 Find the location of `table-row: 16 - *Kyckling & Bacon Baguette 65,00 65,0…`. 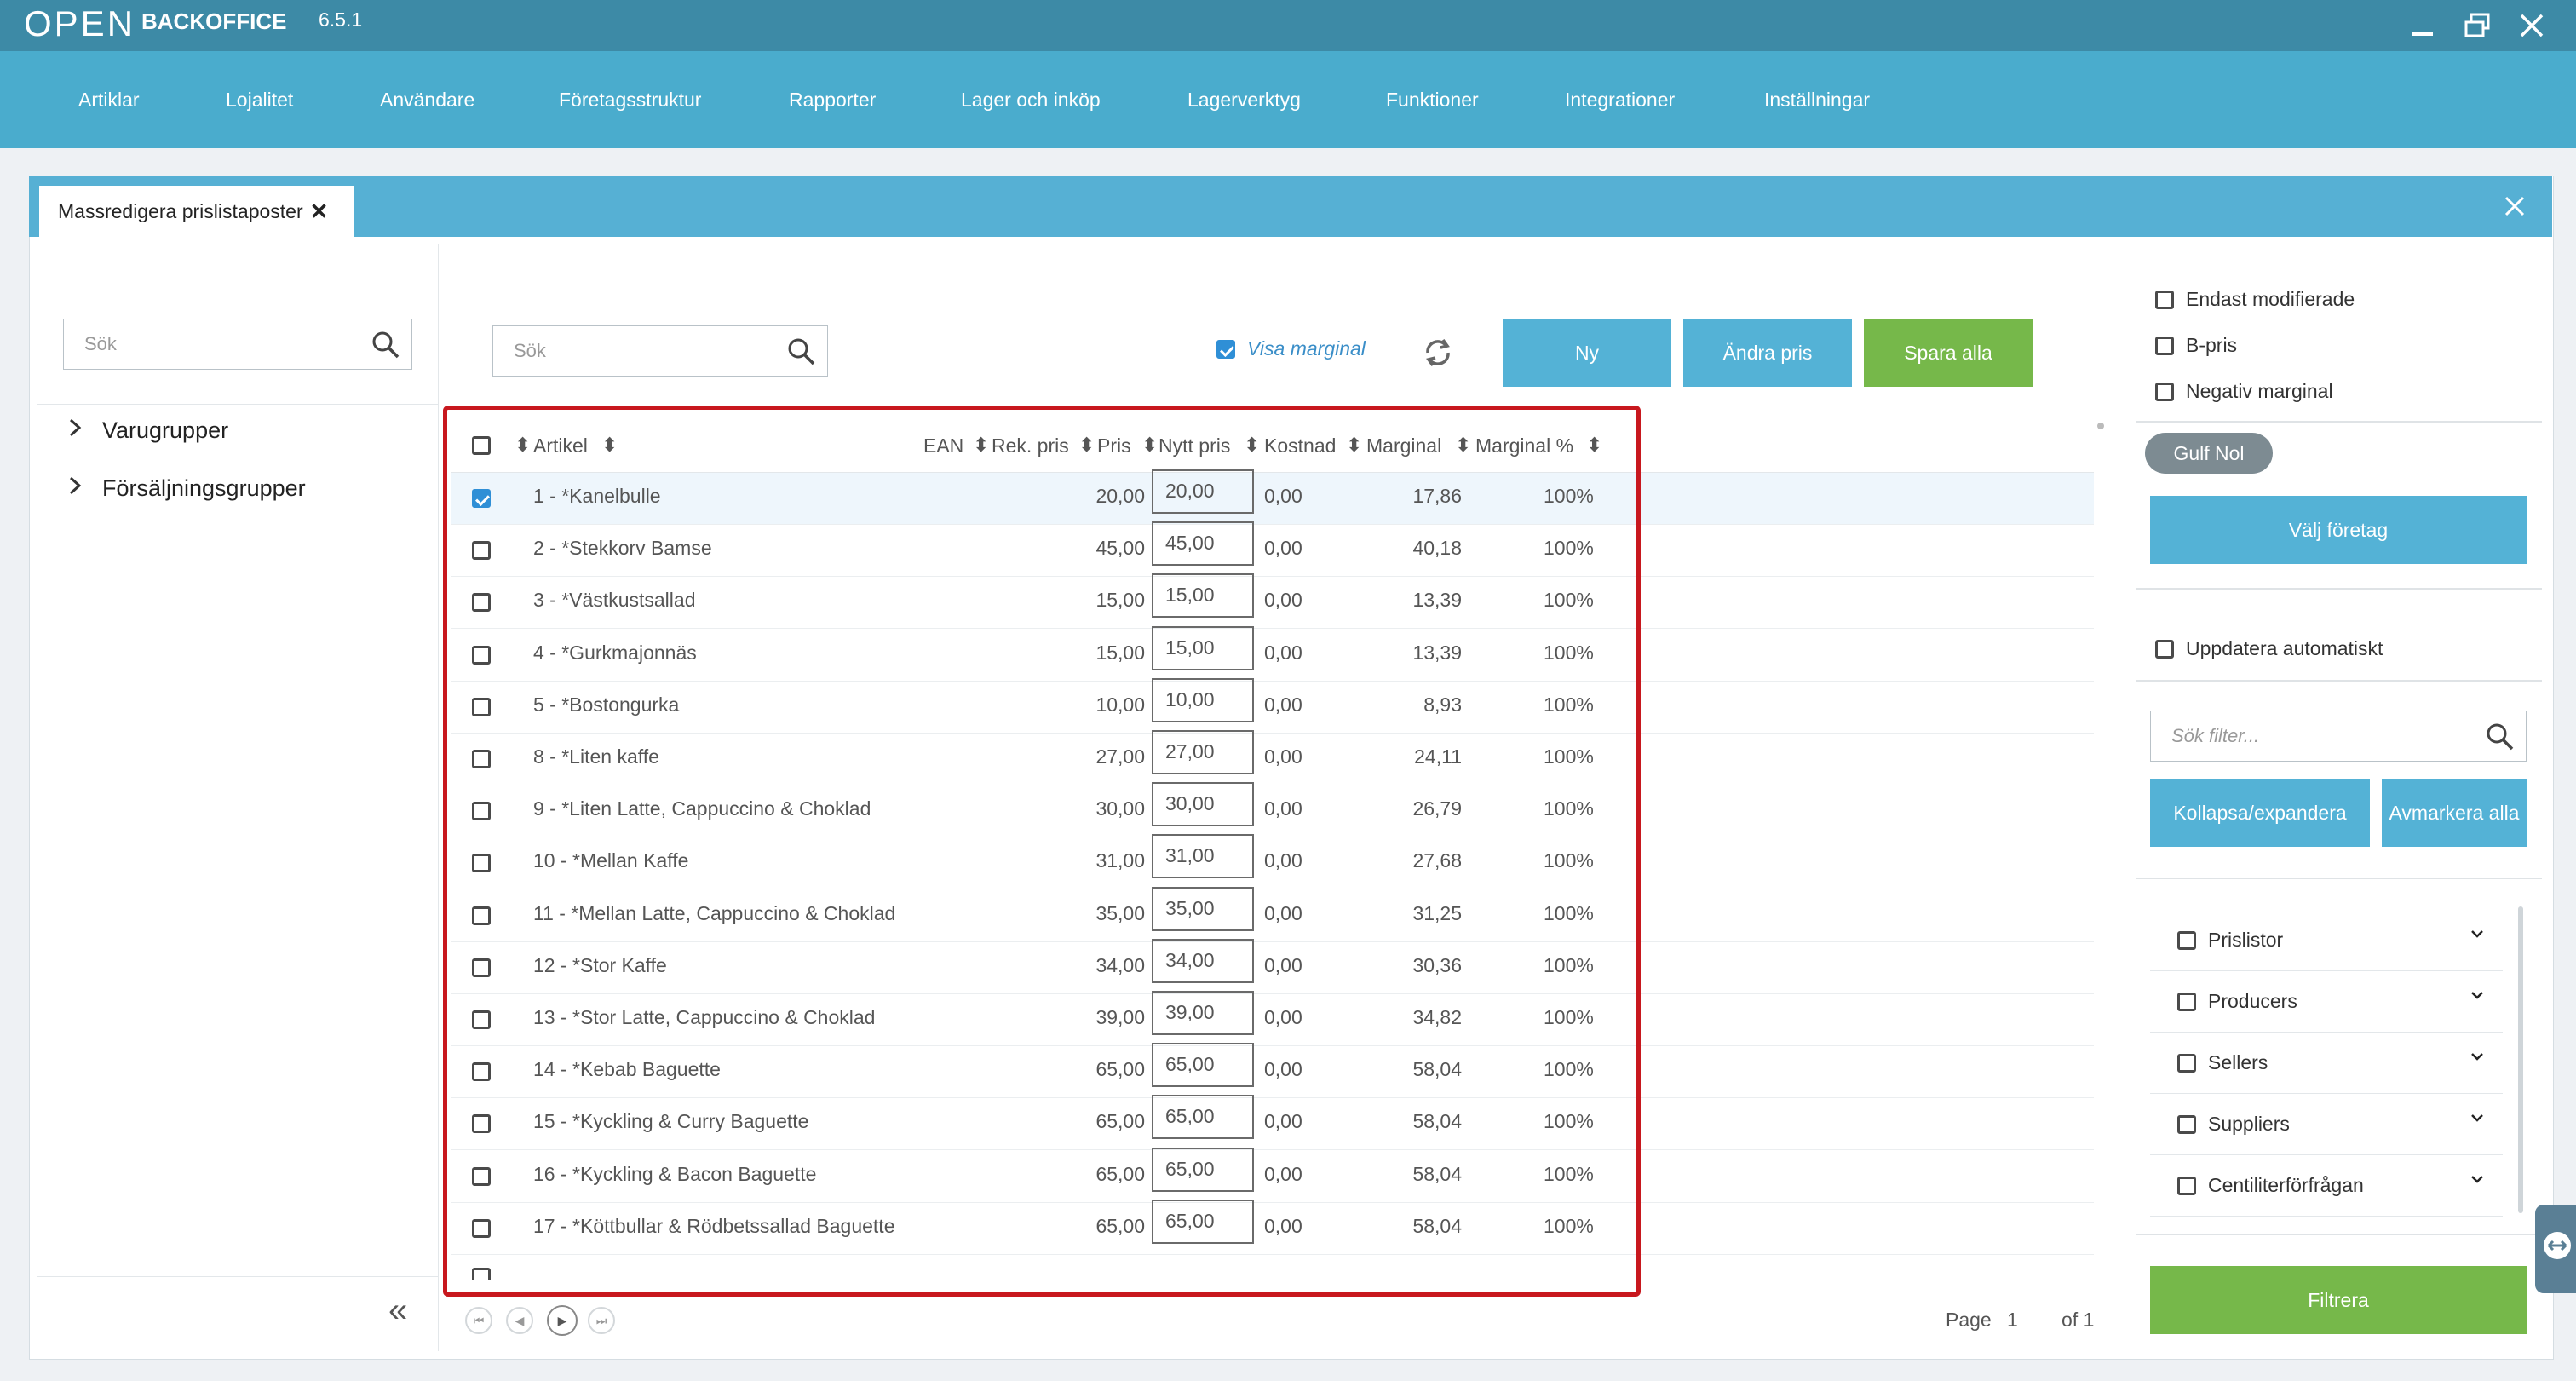

table-row: 16 - *Kyckling & Bacon Baguette 65,00 65,0… is located at coordinates (1272, 1175).